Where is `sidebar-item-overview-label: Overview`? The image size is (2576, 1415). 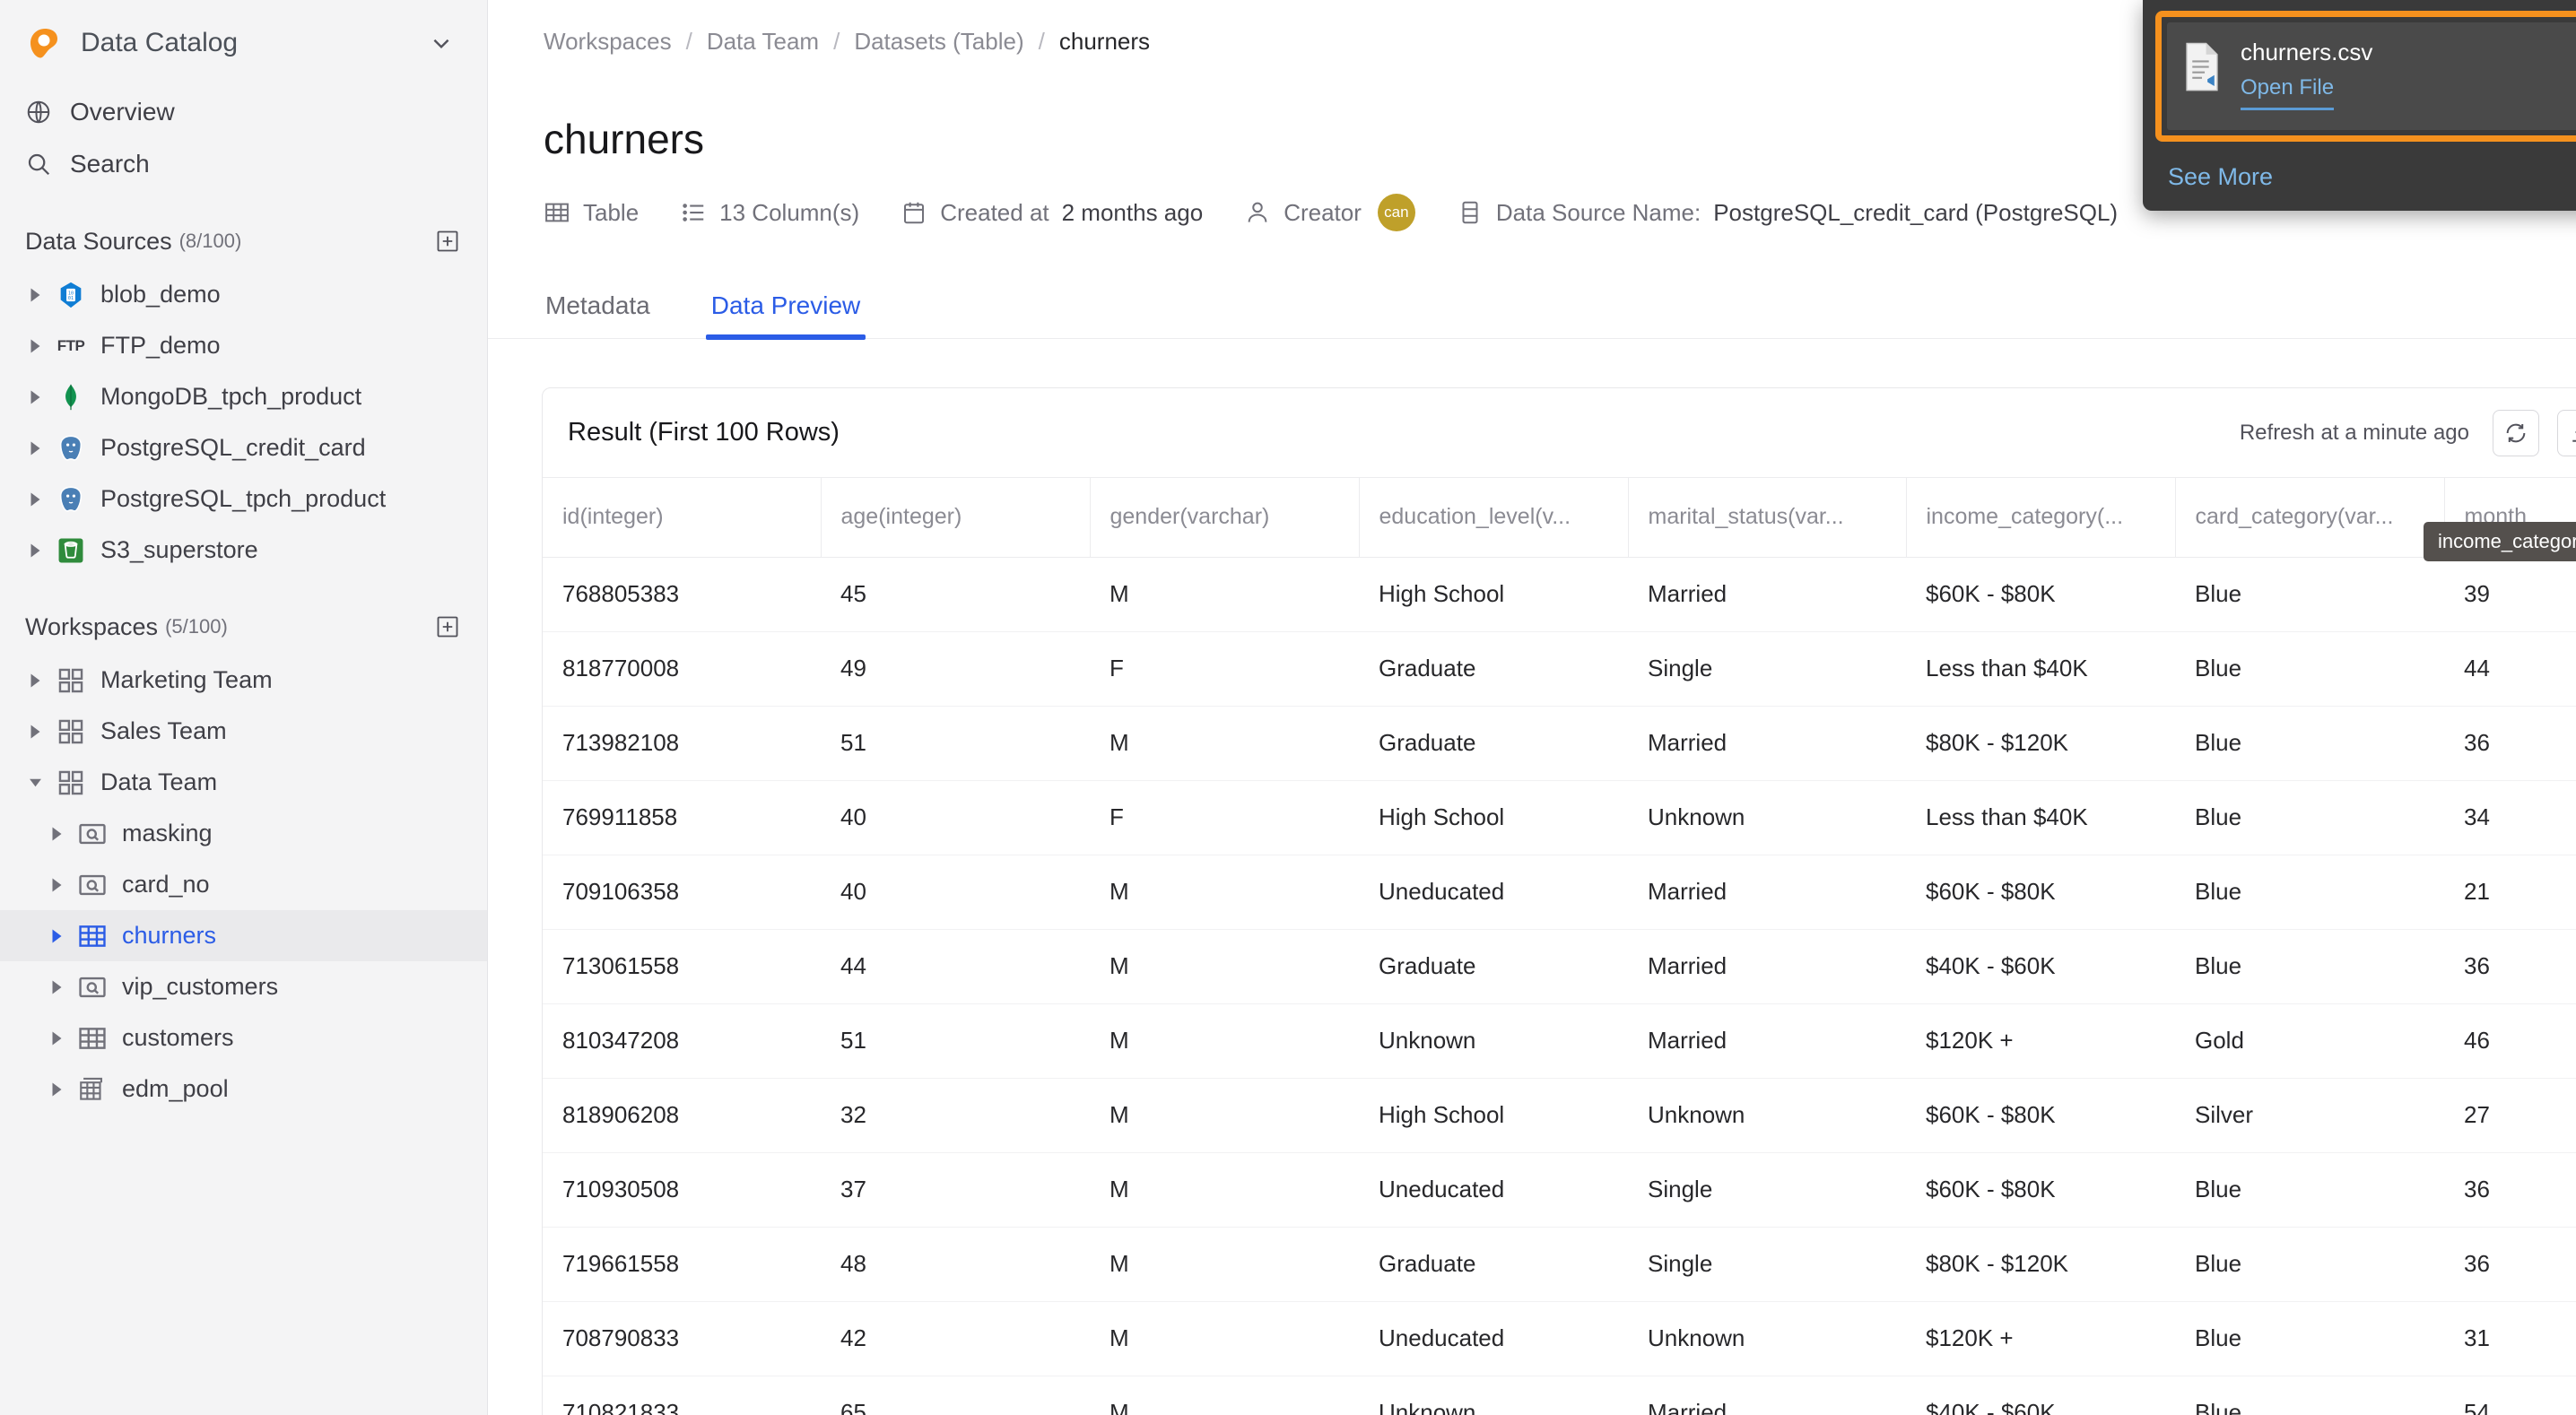 sidebar-item-overview-label: Overview is located at coordinates (122, 112).